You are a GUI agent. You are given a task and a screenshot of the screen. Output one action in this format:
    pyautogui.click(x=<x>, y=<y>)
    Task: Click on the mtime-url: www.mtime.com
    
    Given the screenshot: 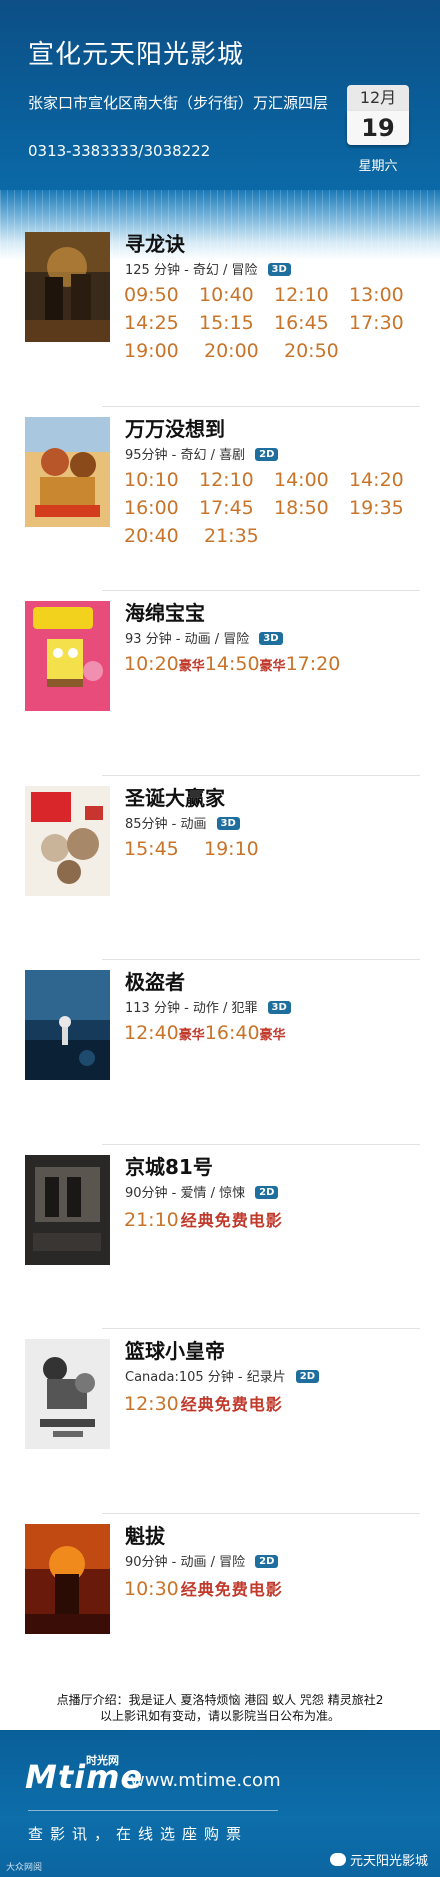 What is the action you would take?
    pyautogui.click(x=205, y=1780)
    